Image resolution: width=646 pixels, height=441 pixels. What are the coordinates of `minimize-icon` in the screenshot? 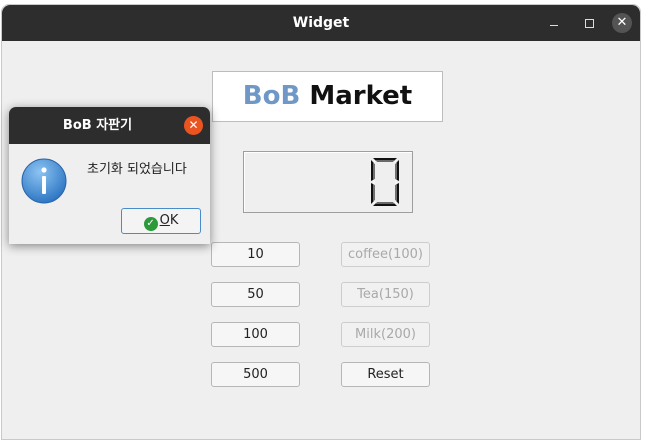 It's located at (554, 25).